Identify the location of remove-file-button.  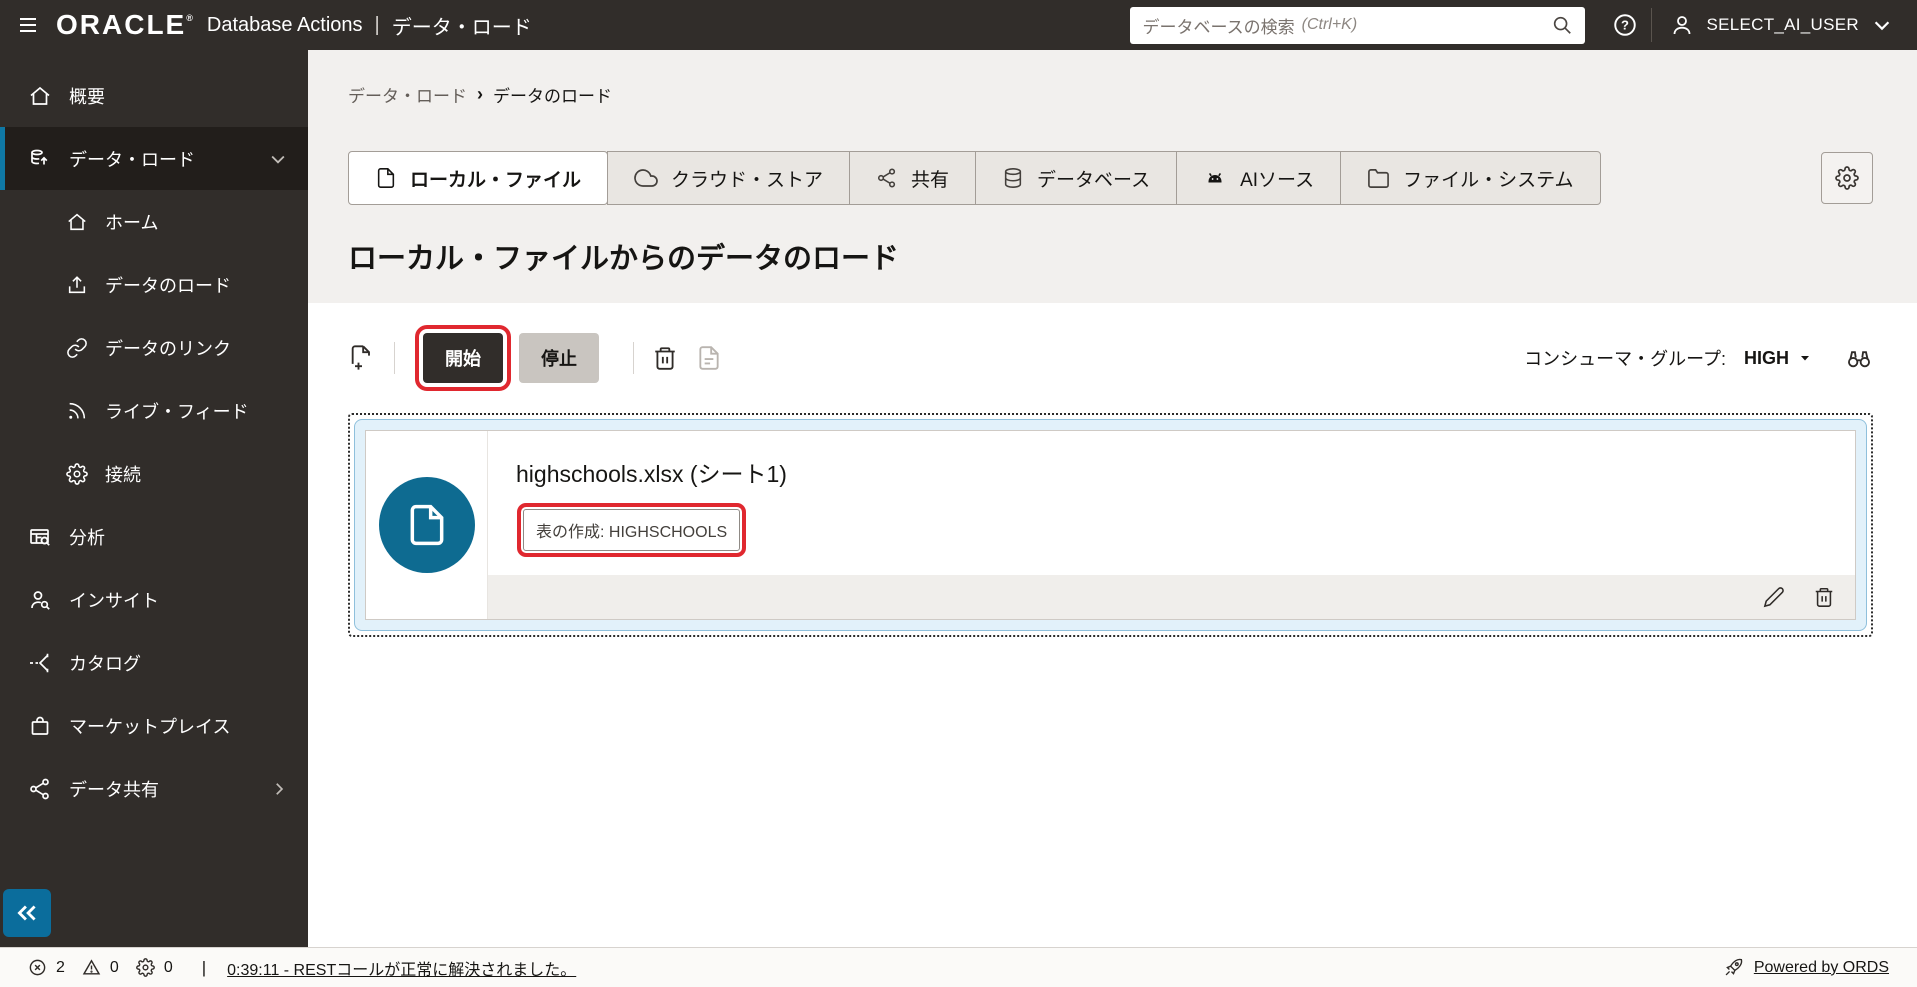
(1824, 597).